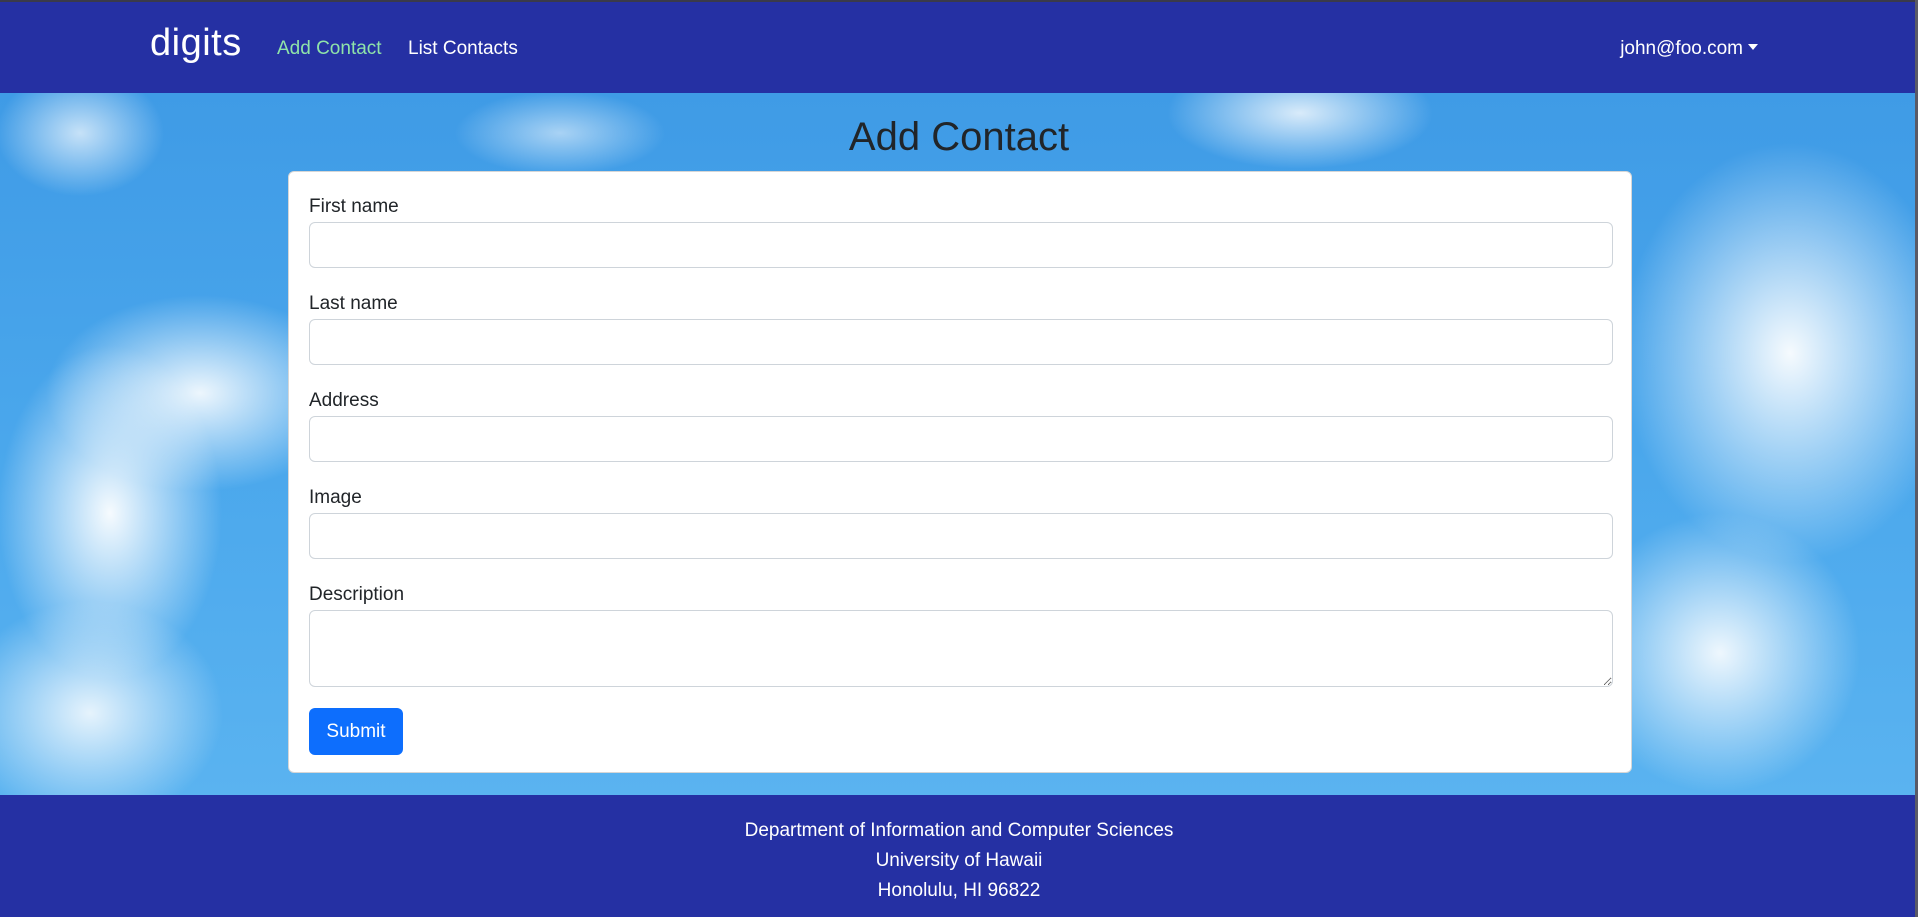  What do you see at coordinates (353, 303) in the screenshot?
I see `last-name-label: Last name` at bounding box center [353, 303].